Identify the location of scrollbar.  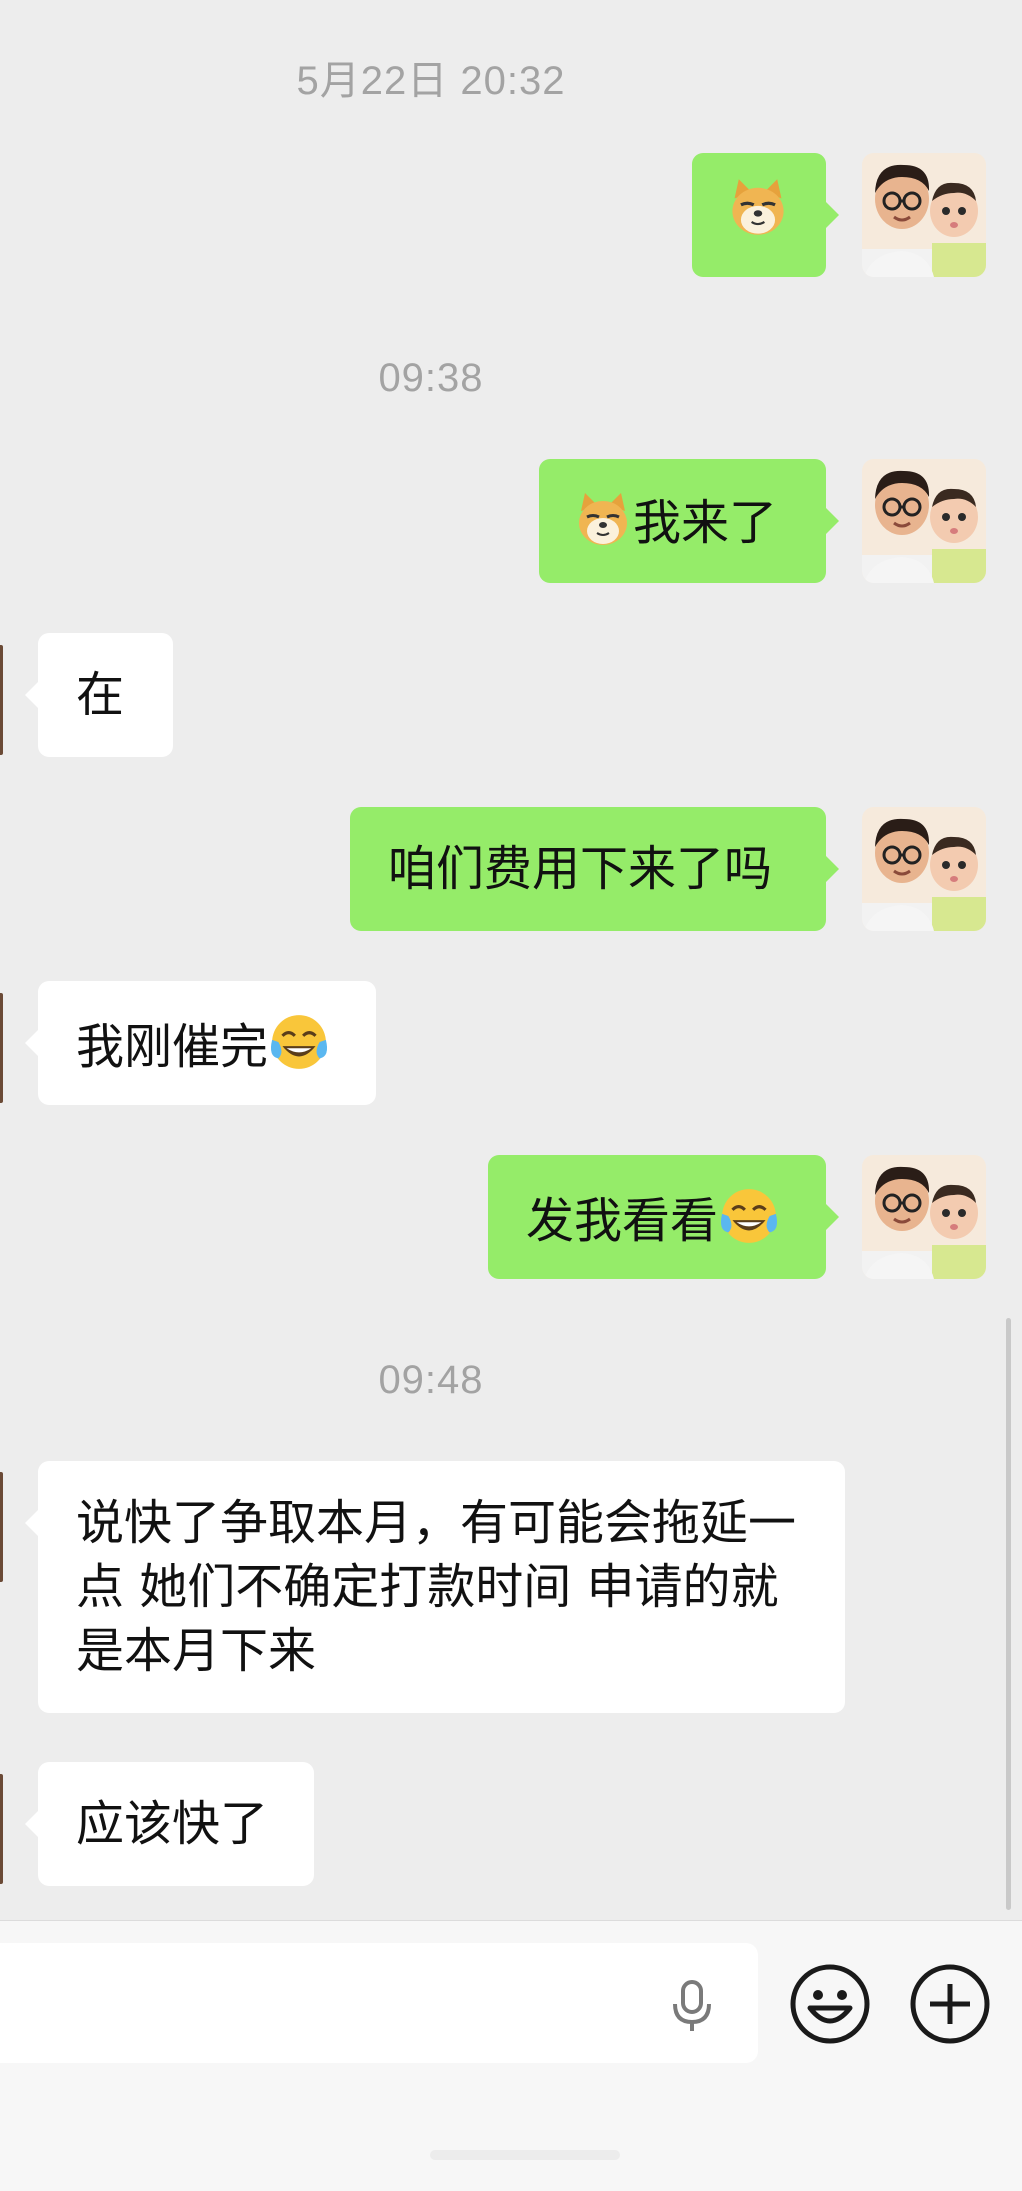
(1008, 1614).